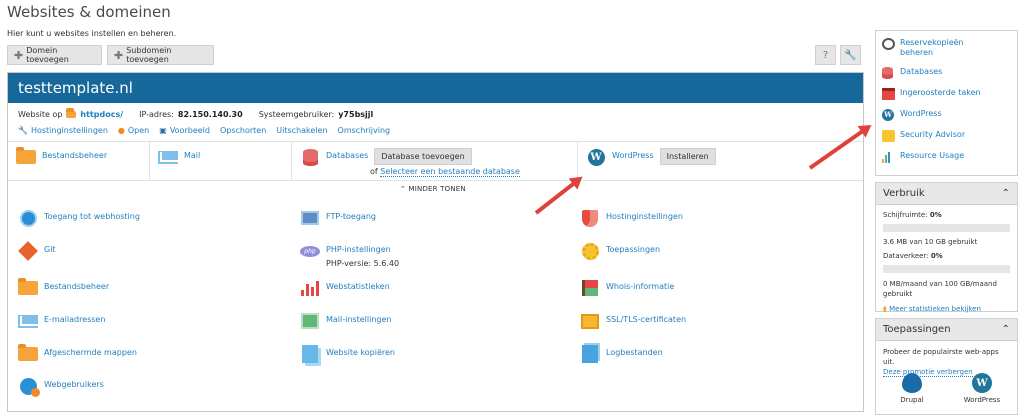 Image resolution: width=1024 pixels, height=415 pixels. What do you see at coordinates (37, 251) in the screenshot?
I see `feature-git: Git` at bounding box center [37, 251].